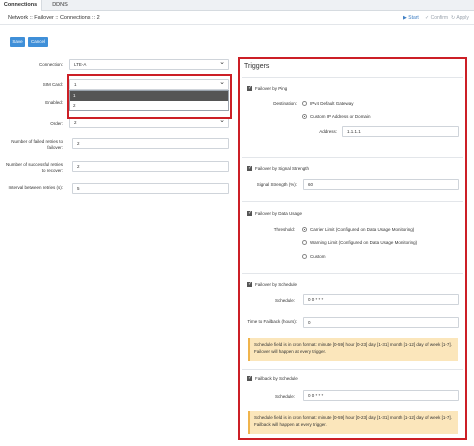 The width and height of the screenshot is (474, 446). I want to click on failed-retries-input: 2, so click(150, 143).